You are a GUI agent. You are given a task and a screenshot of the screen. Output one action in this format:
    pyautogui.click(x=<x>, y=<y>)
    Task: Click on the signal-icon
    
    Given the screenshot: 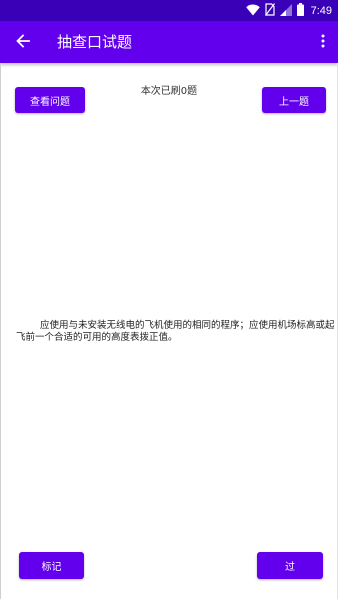 What is the action you would take?
    pyautogui.click(x=285, y=10)
    